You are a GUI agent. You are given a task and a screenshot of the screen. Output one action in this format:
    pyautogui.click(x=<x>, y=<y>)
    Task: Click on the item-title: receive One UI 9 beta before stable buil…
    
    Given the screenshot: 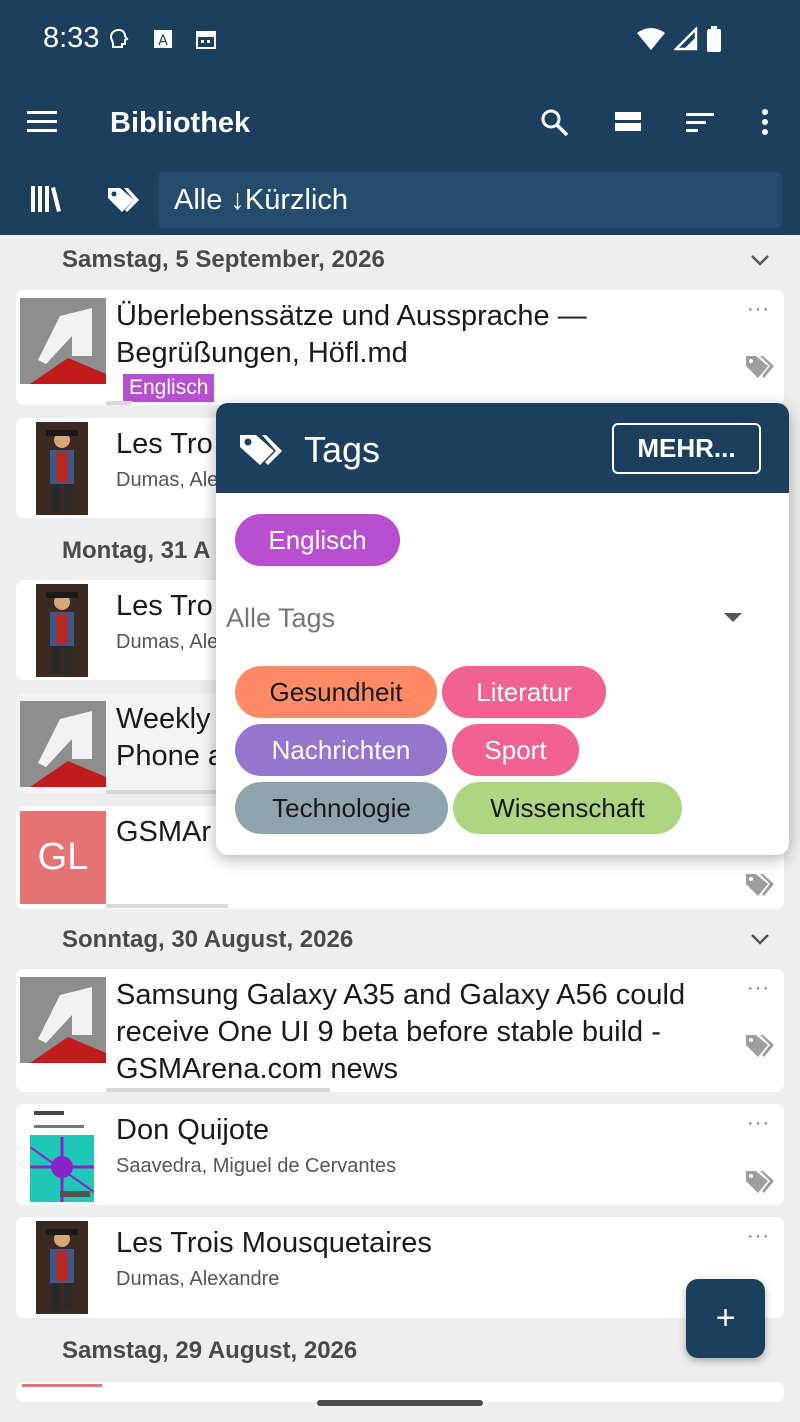 What is the action you would take?
    pyautogui.click(x=388, y=1032)
    